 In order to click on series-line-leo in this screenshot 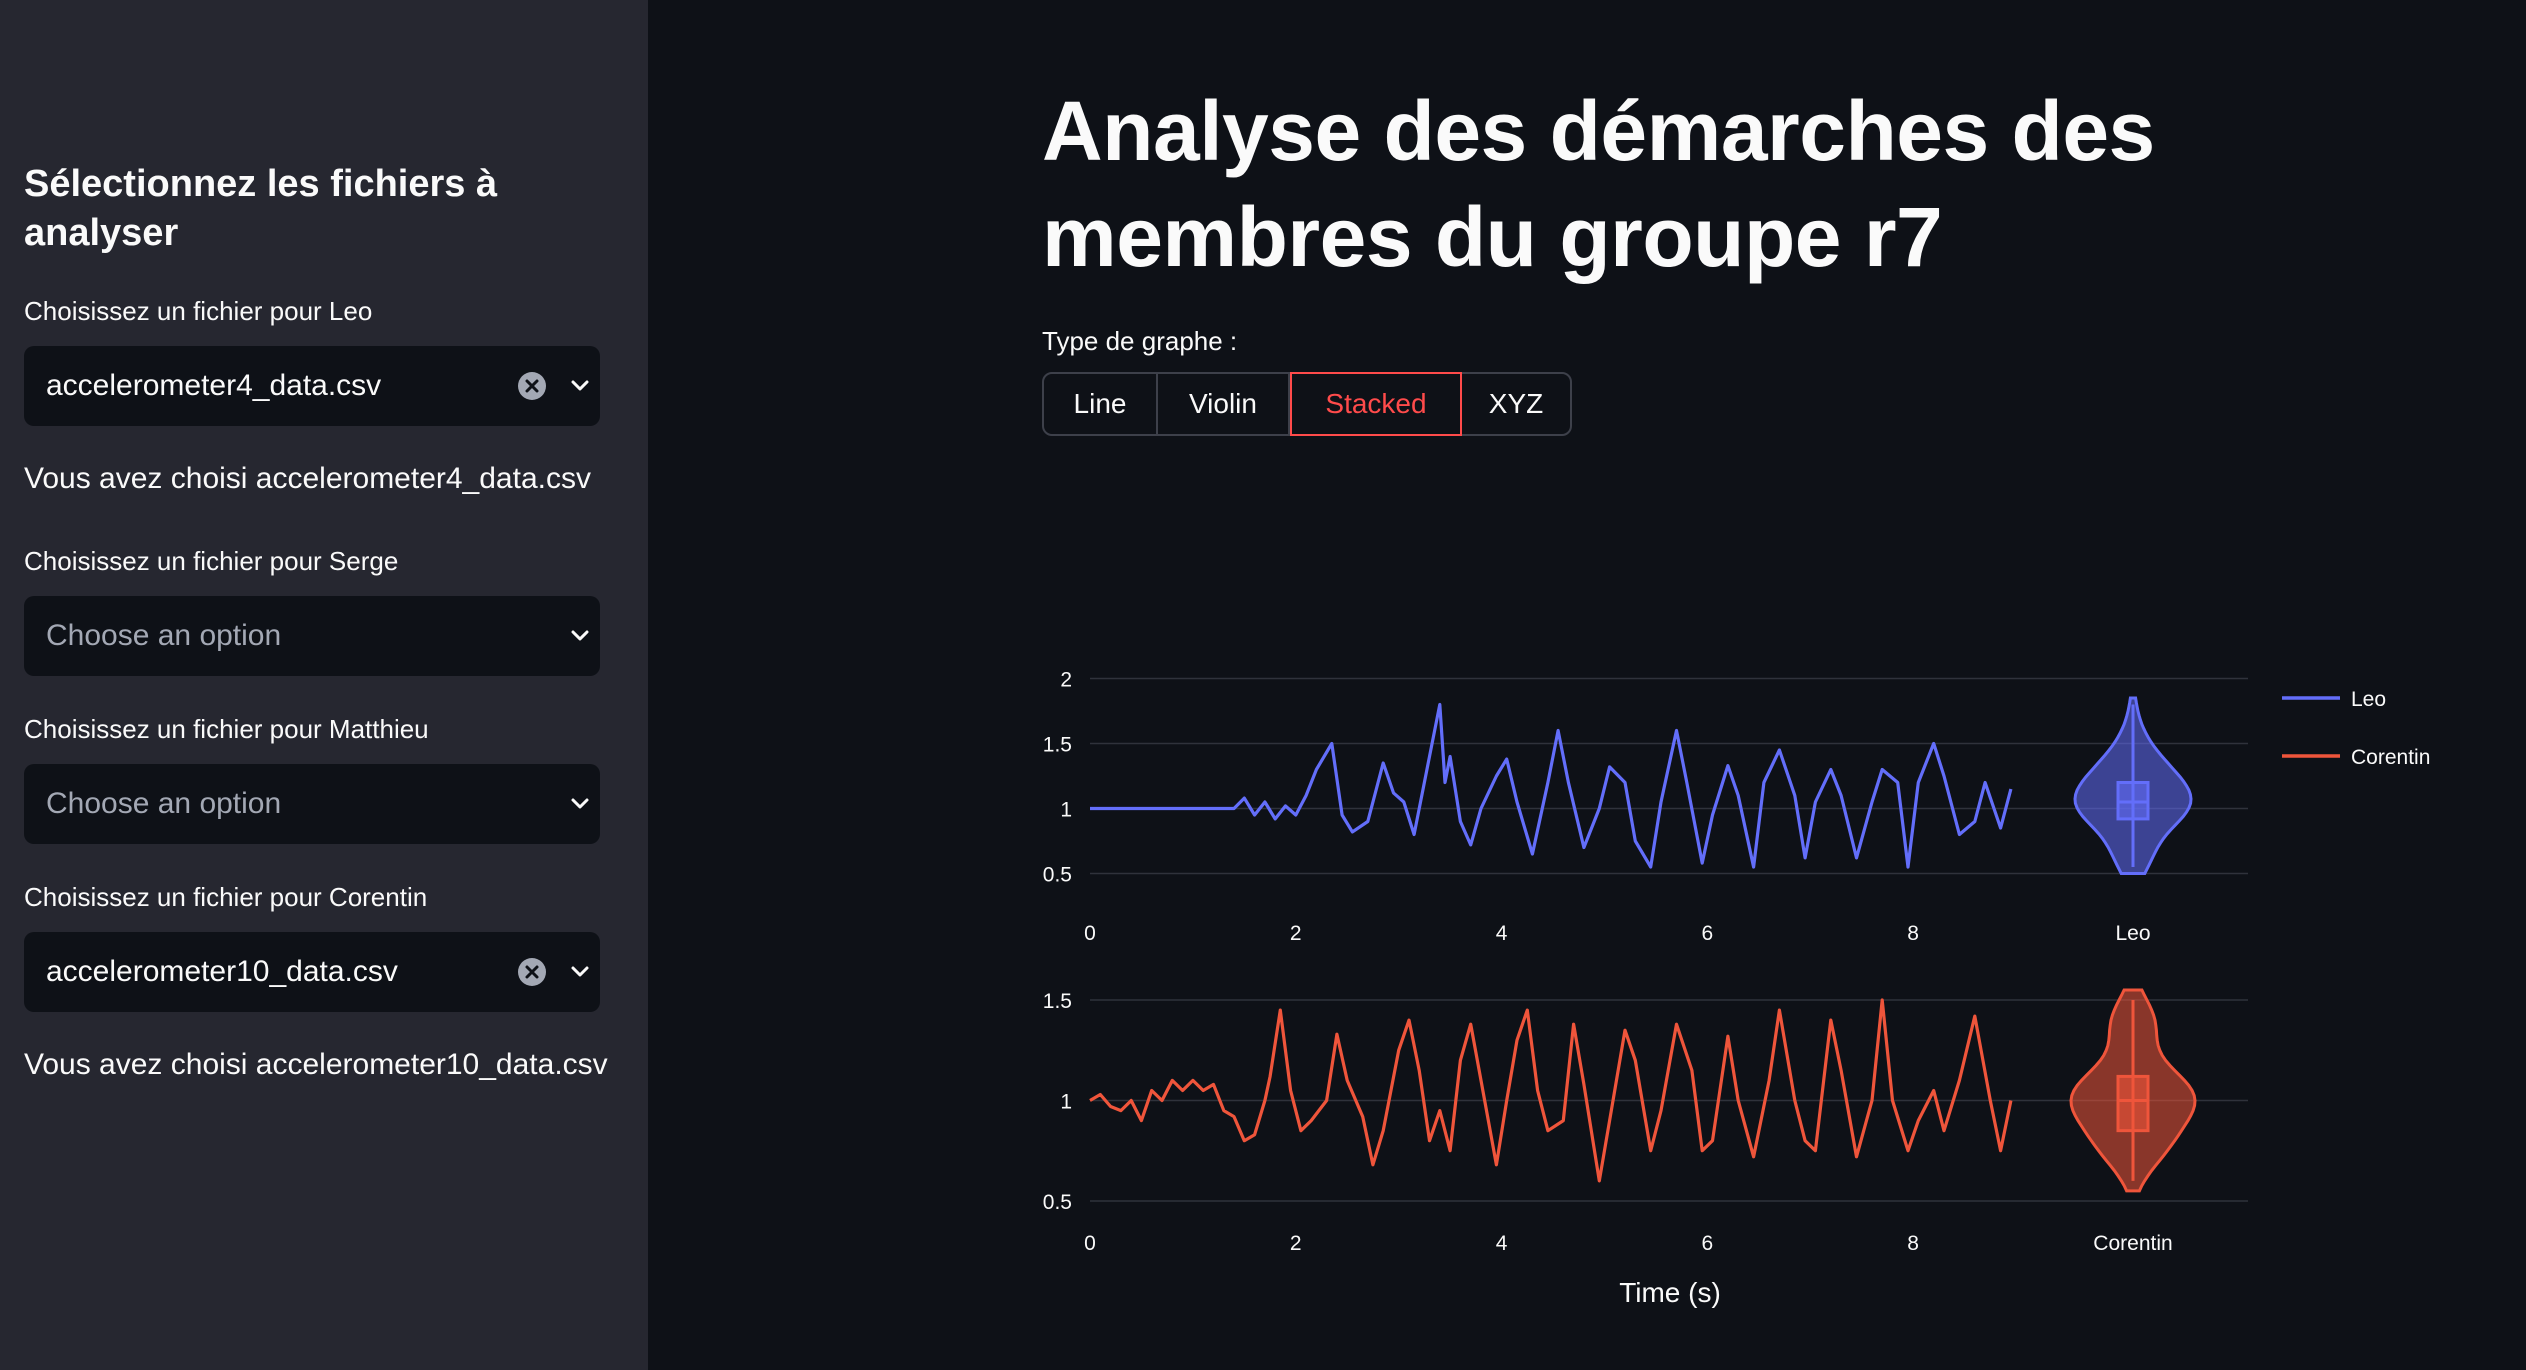, I will do `click(1551, 785)`.